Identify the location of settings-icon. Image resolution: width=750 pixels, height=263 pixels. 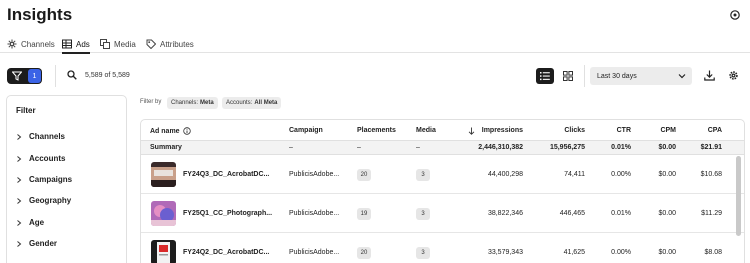
(735, 15).